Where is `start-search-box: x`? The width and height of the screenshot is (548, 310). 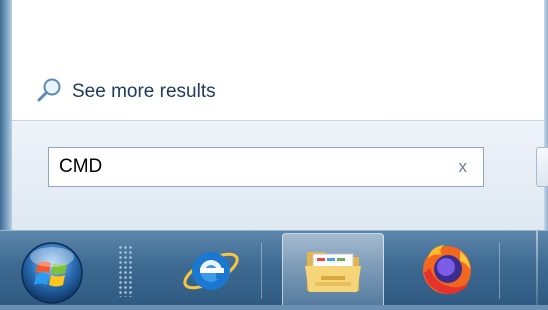
start-search-box: x is located at coordinates (266, 167).